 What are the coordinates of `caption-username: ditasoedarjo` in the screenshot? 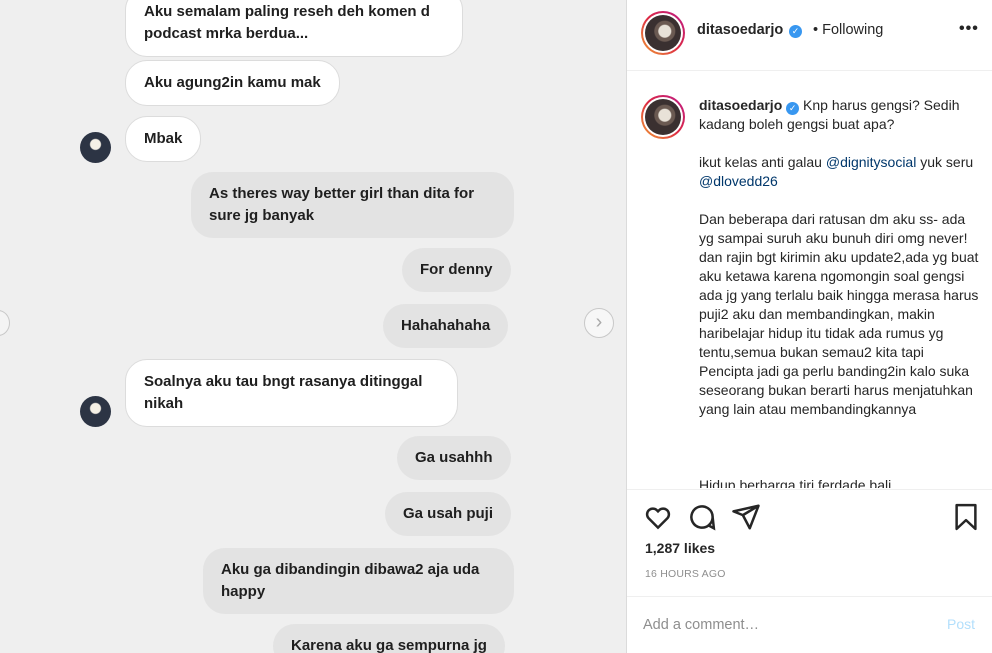 It's located at (740, 105).